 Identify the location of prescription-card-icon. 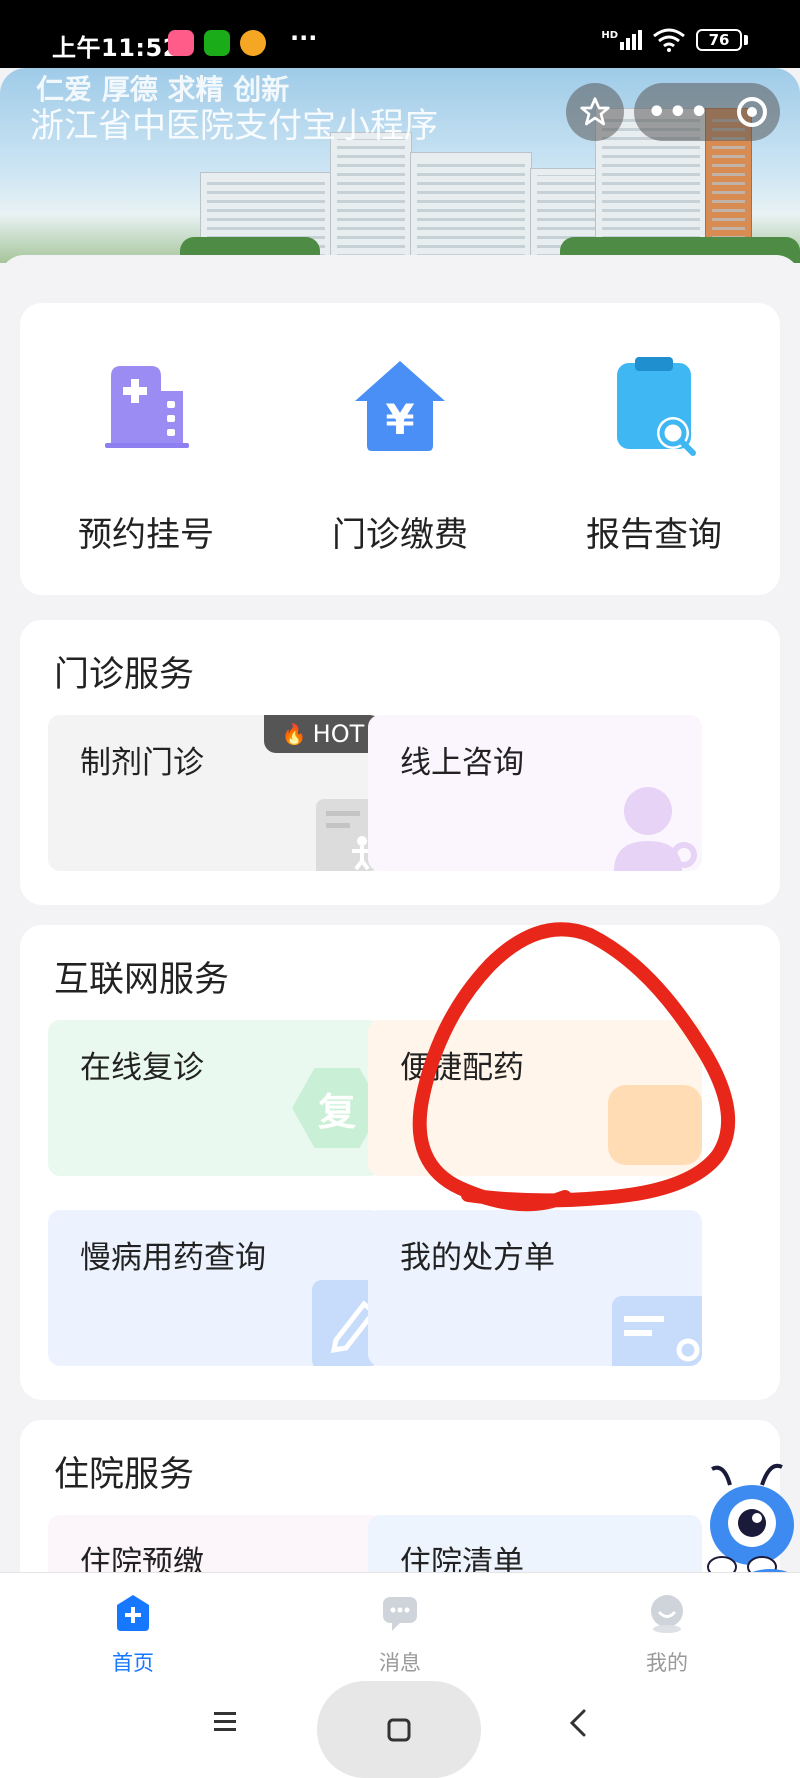
(657, 1331).